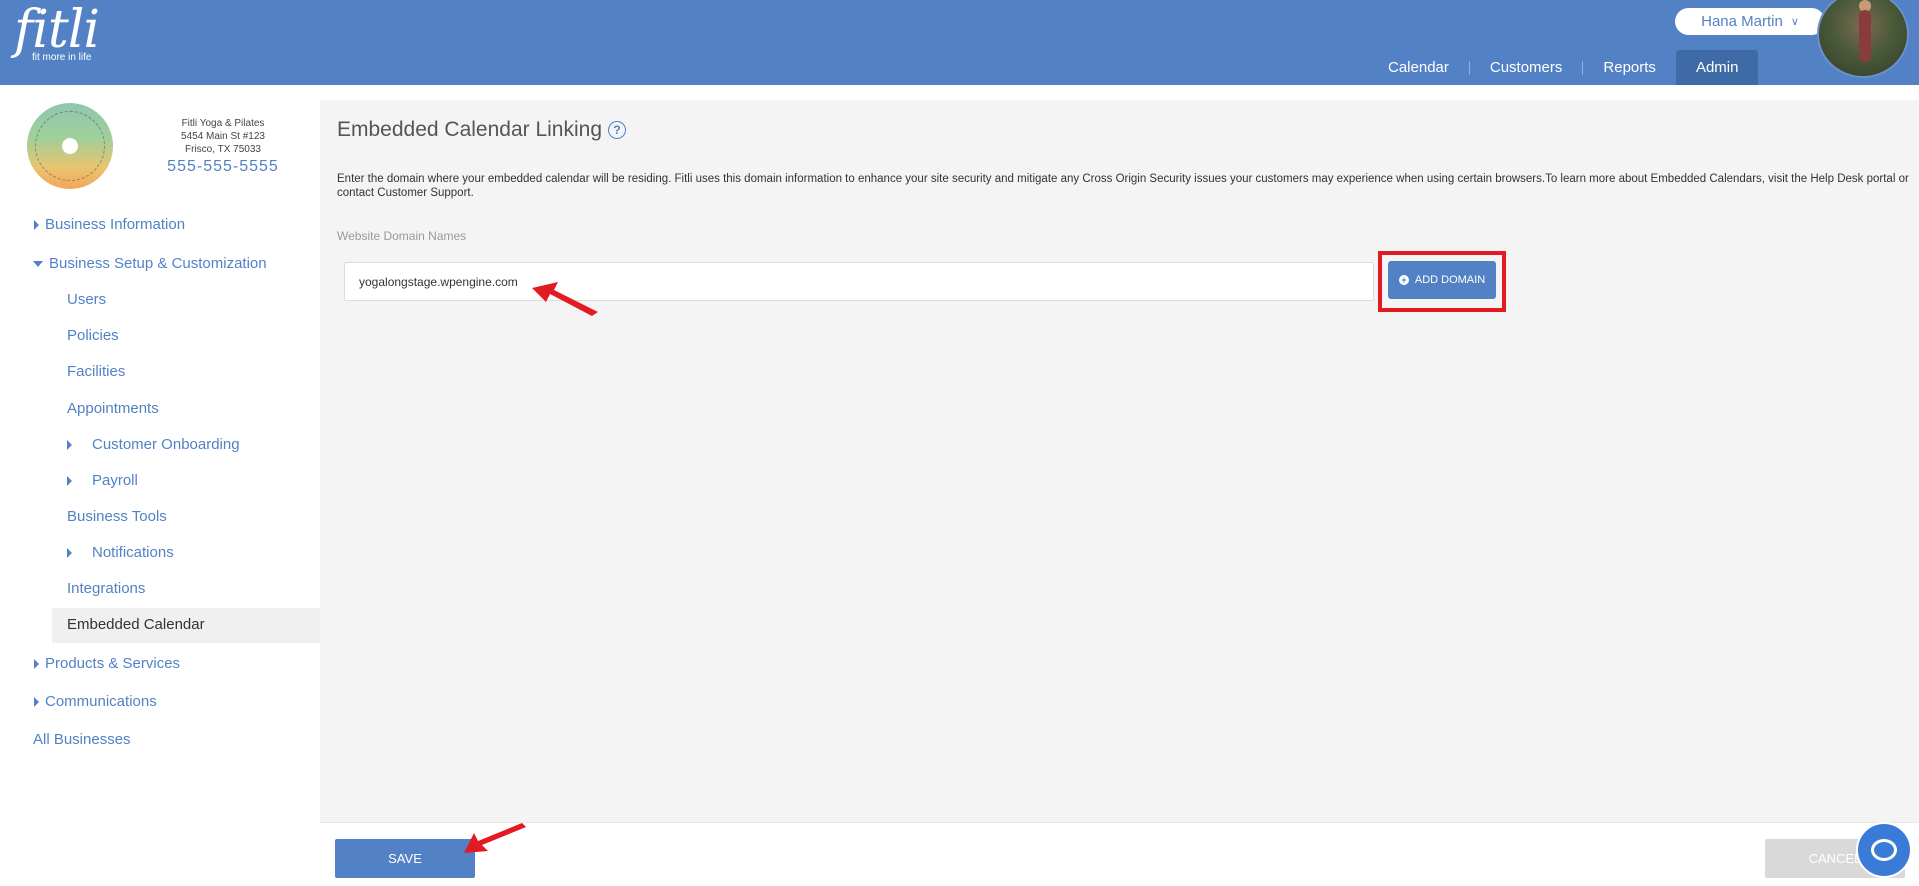 The height and width of the screenshot is (886, 1919). Describe the element at coordinates (153, 444) in the screenshot. I see `sidebar-item-customer-onboarding: Customer Onboarding` at that location.